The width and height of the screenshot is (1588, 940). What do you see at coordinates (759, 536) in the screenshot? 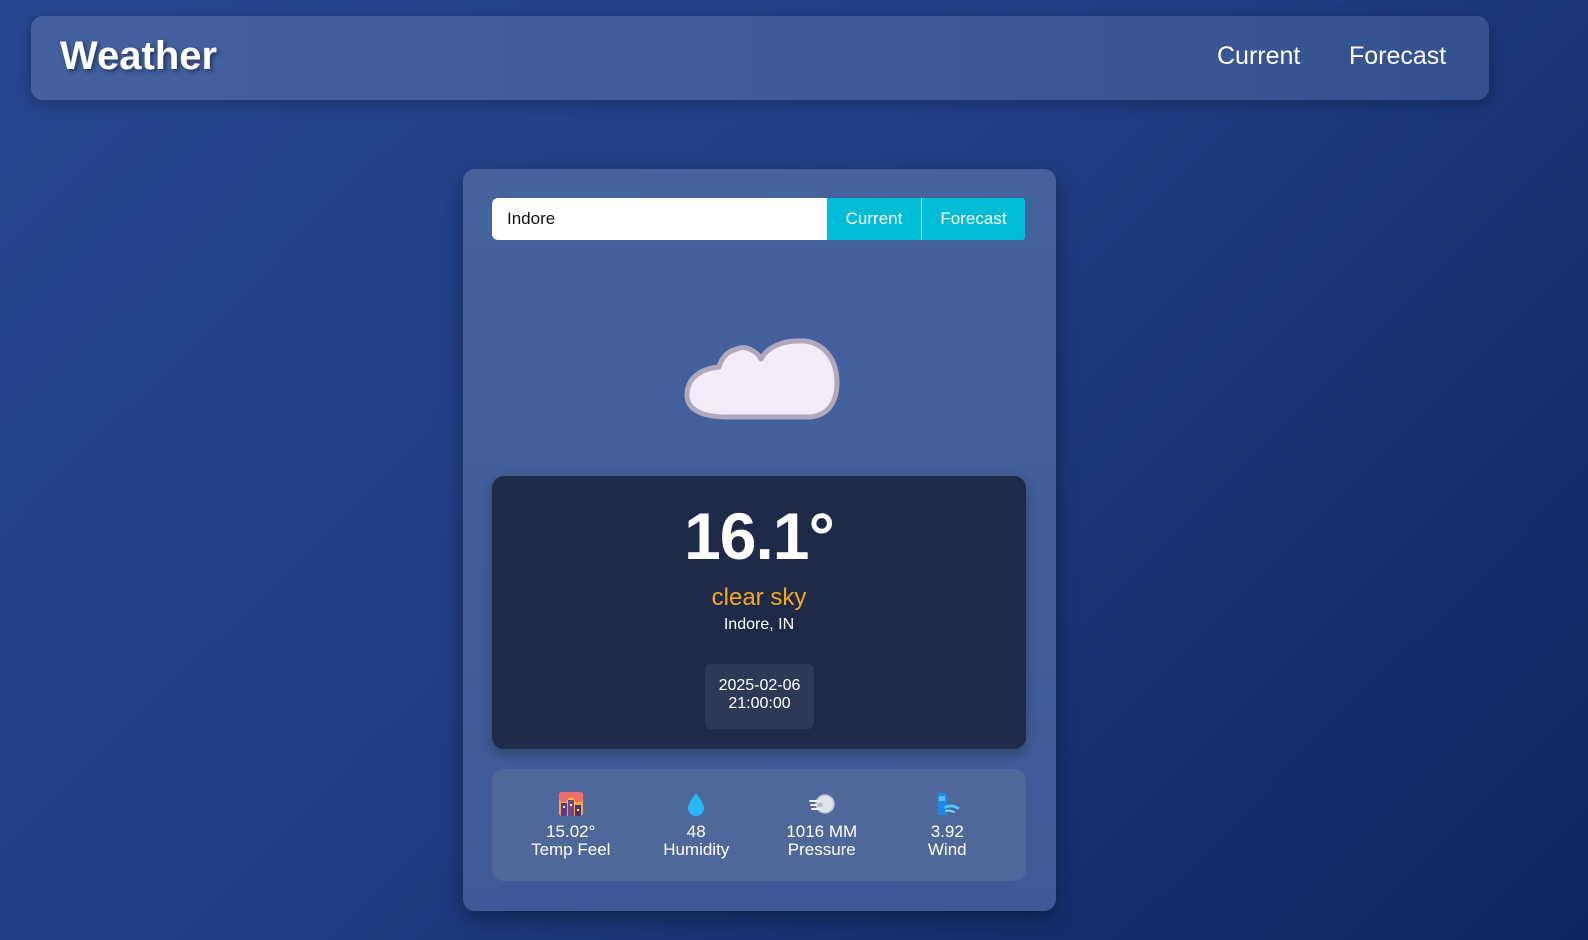
I see `temperature: 16.1°` at bounding box center [759, 536].